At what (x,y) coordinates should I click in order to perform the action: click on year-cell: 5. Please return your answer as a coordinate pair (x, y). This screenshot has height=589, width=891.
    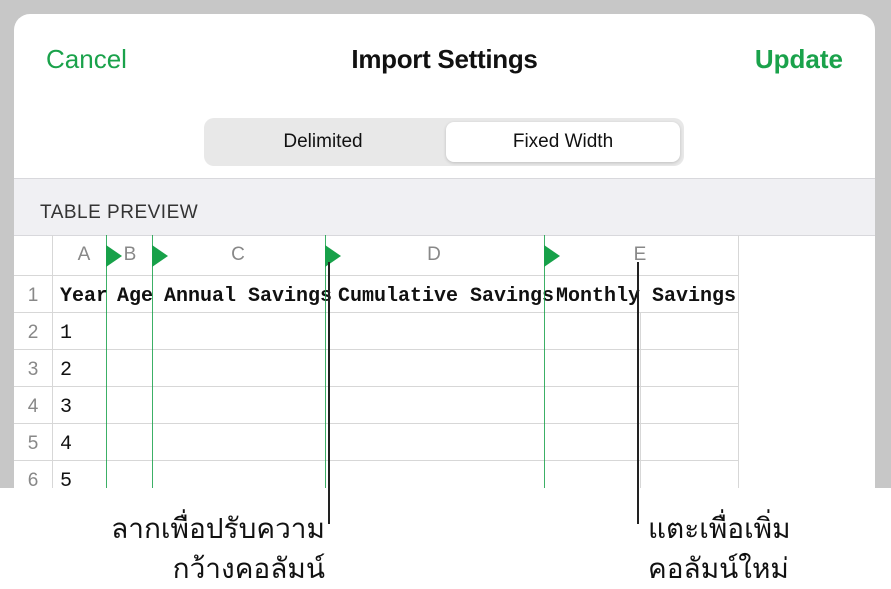
    Looking at the image, I should click on (66, 479).